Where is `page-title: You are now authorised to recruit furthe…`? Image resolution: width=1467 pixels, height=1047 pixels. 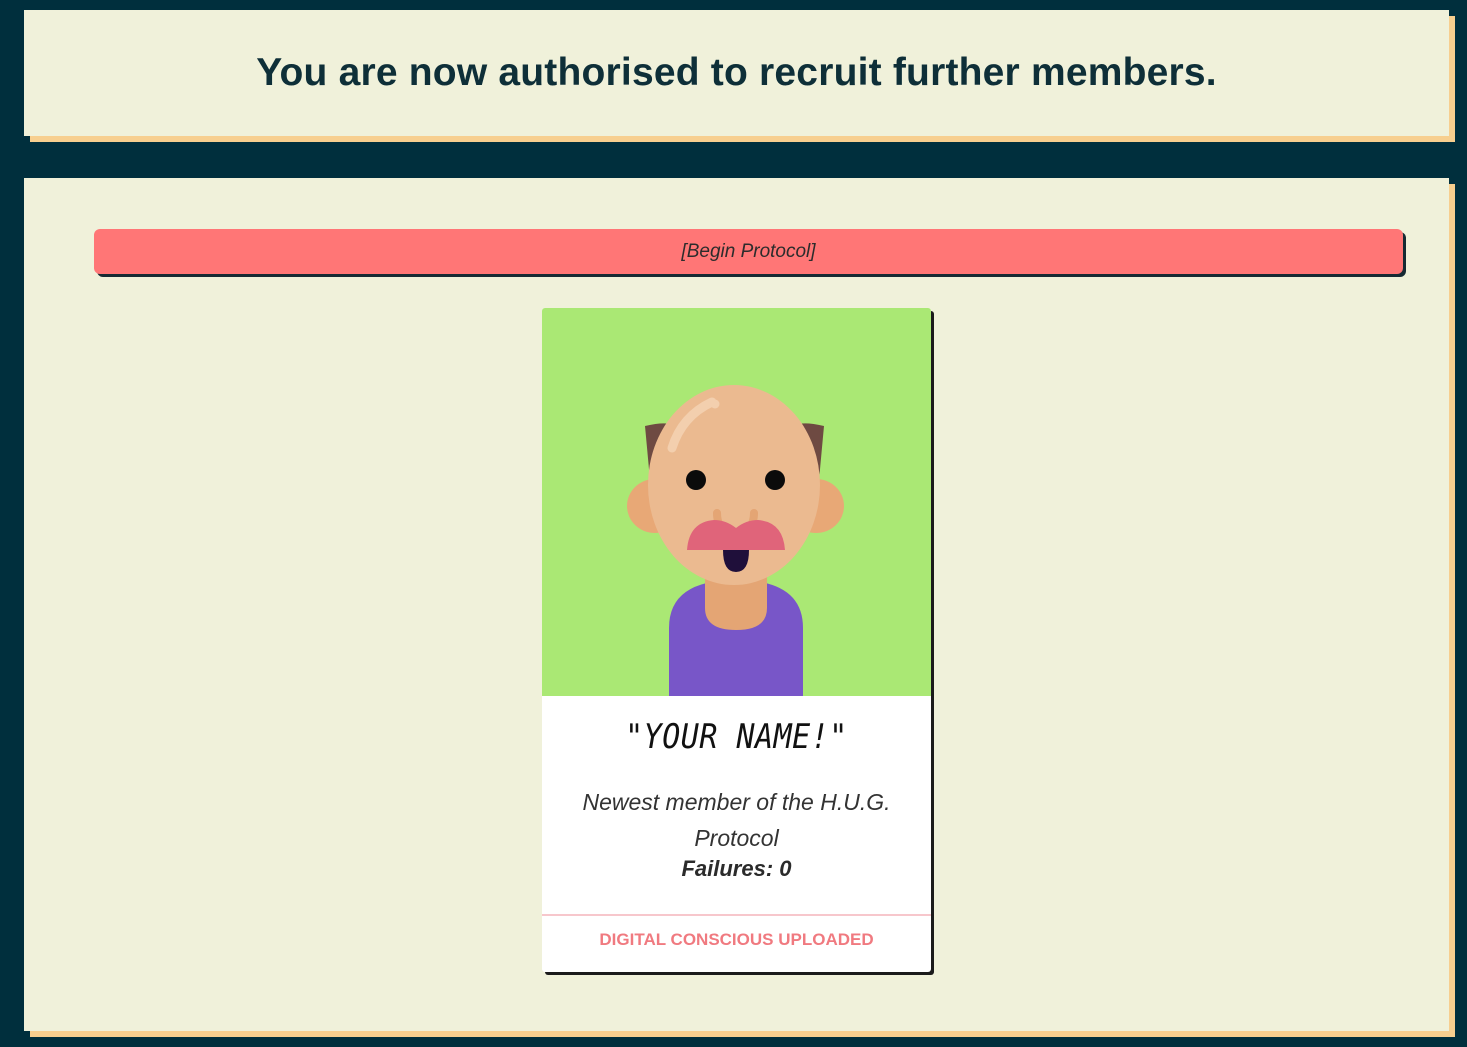 page-title: You are now authorised to recruit furthe… is located at coordinates (736, 72).